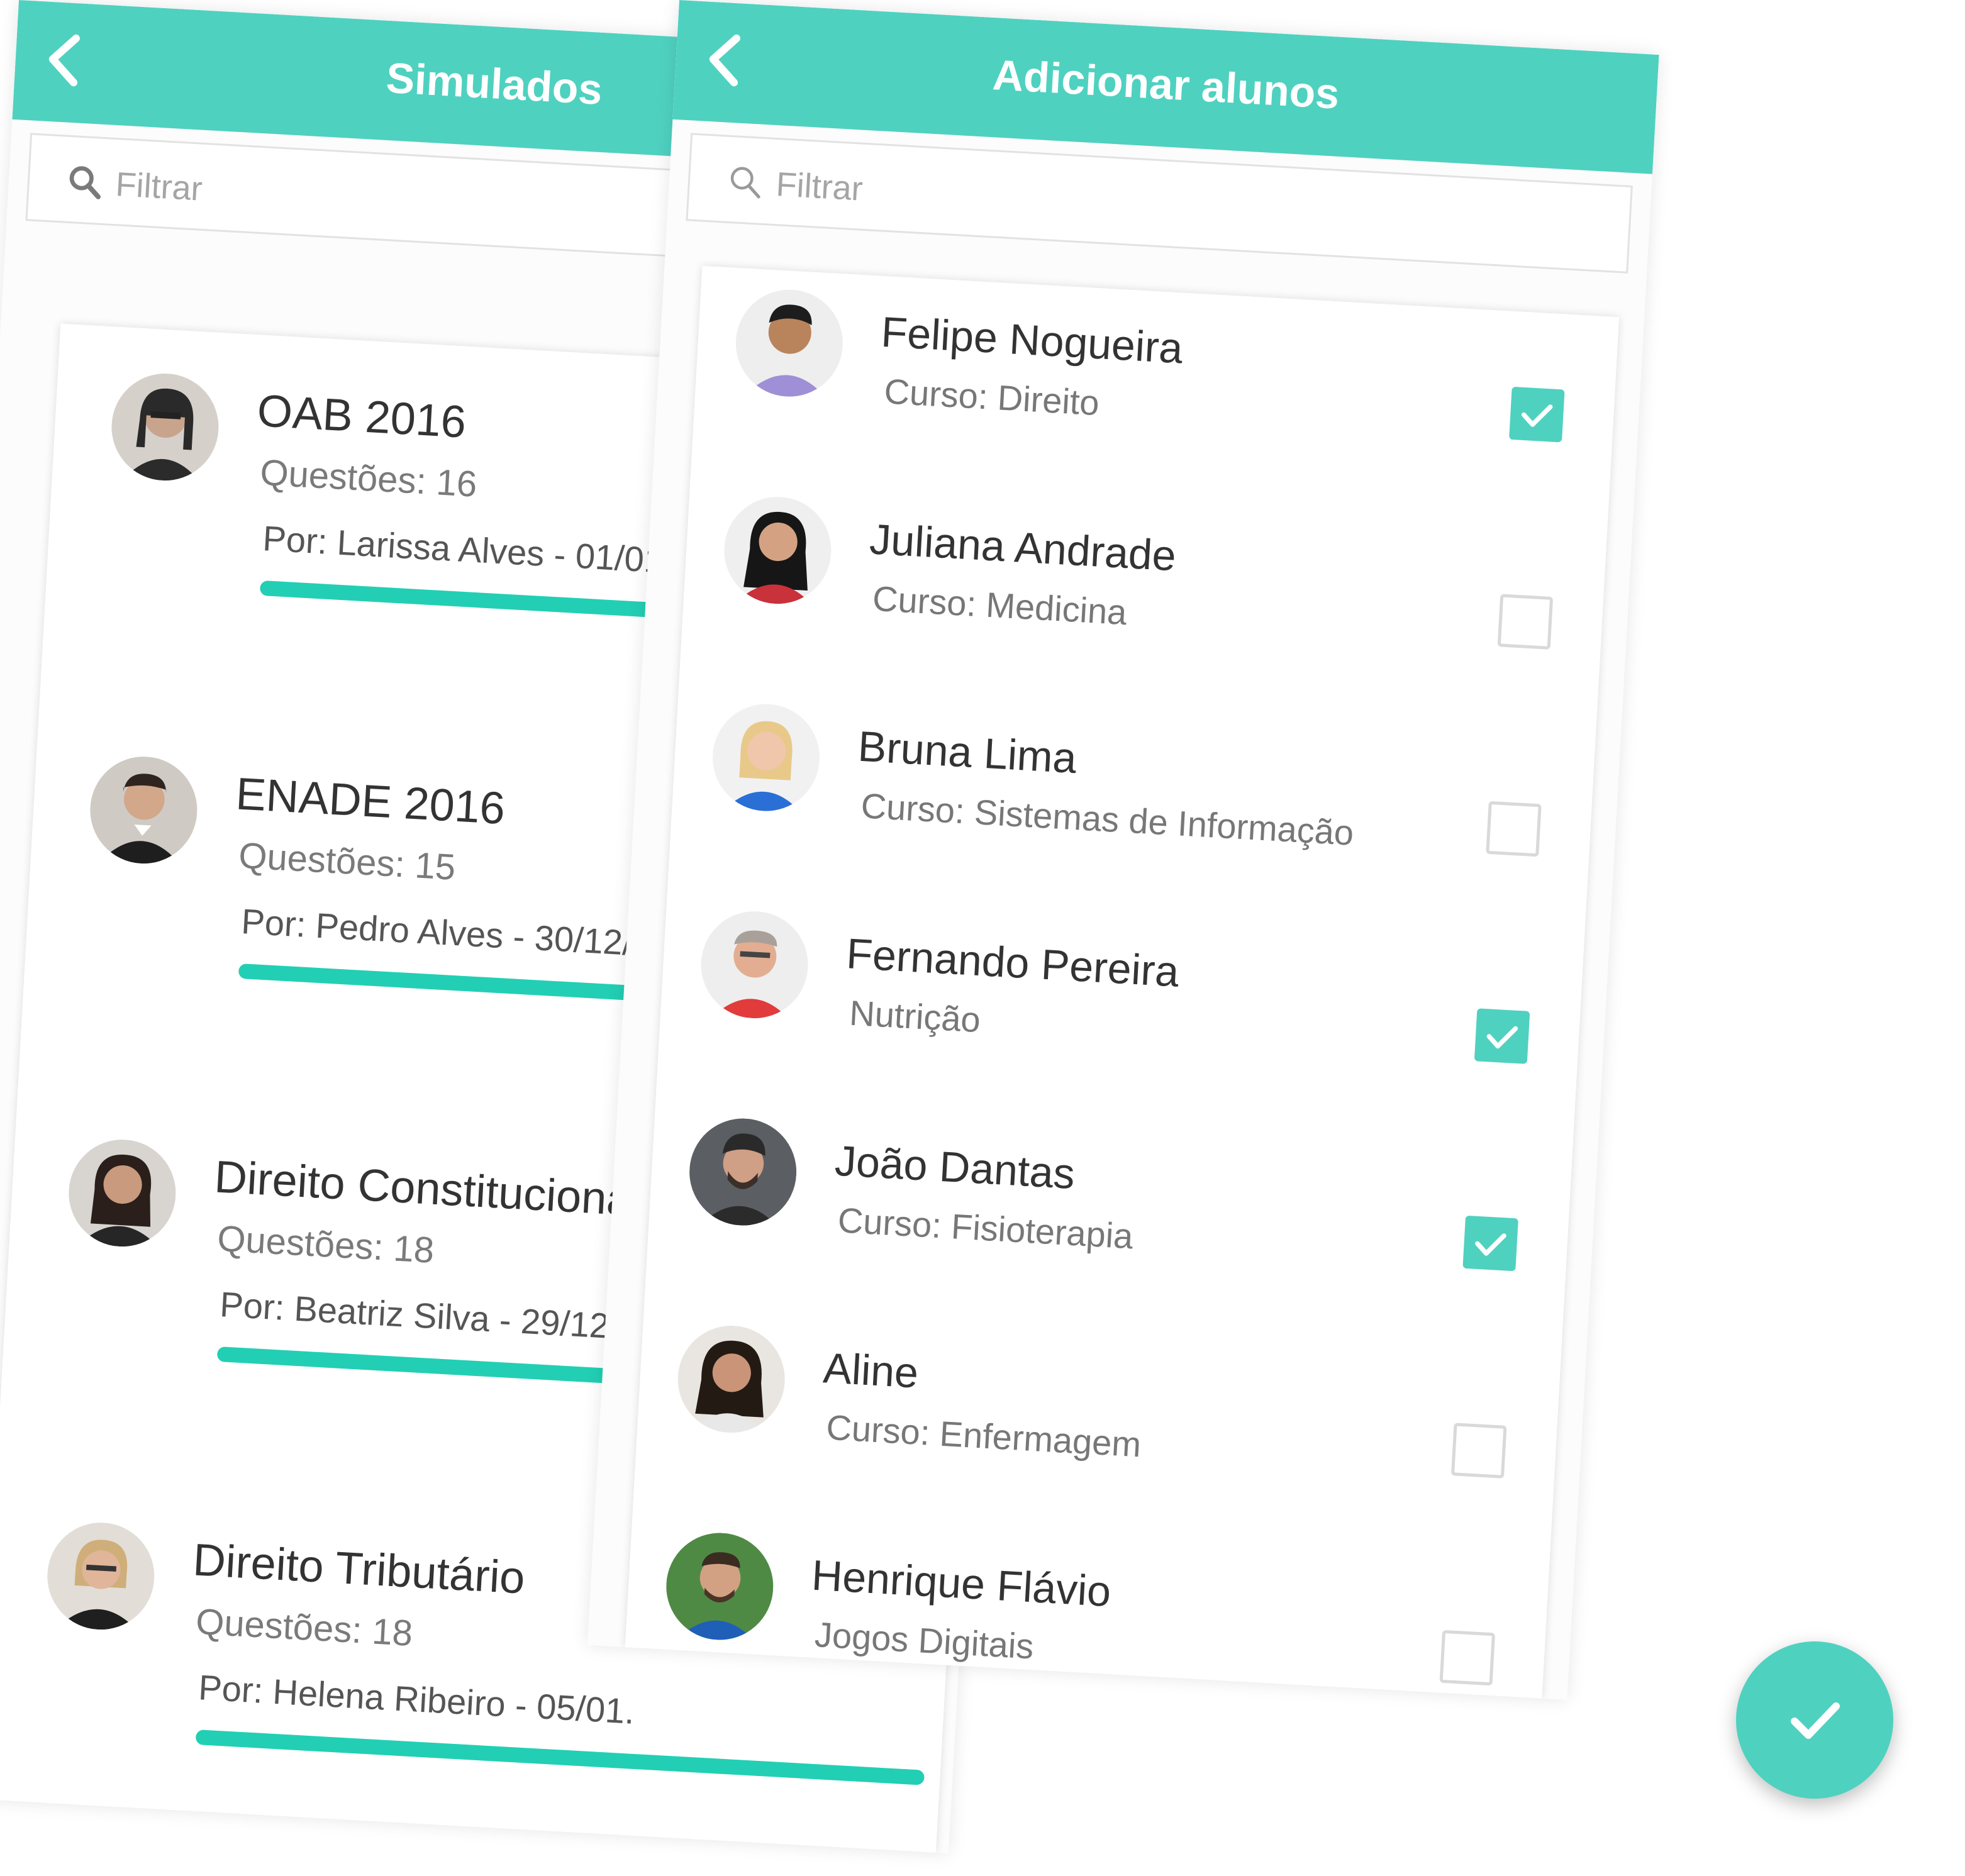 The height and width of the screenshot is (1876, 1965). I want to click on student-name: João Dantas, so click(954, 1167).